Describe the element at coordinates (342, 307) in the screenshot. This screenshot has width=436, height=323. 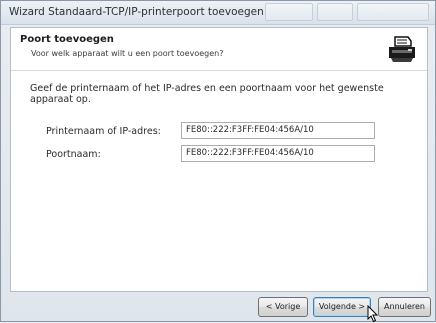
I see `next-button: Volgende >` at that location.